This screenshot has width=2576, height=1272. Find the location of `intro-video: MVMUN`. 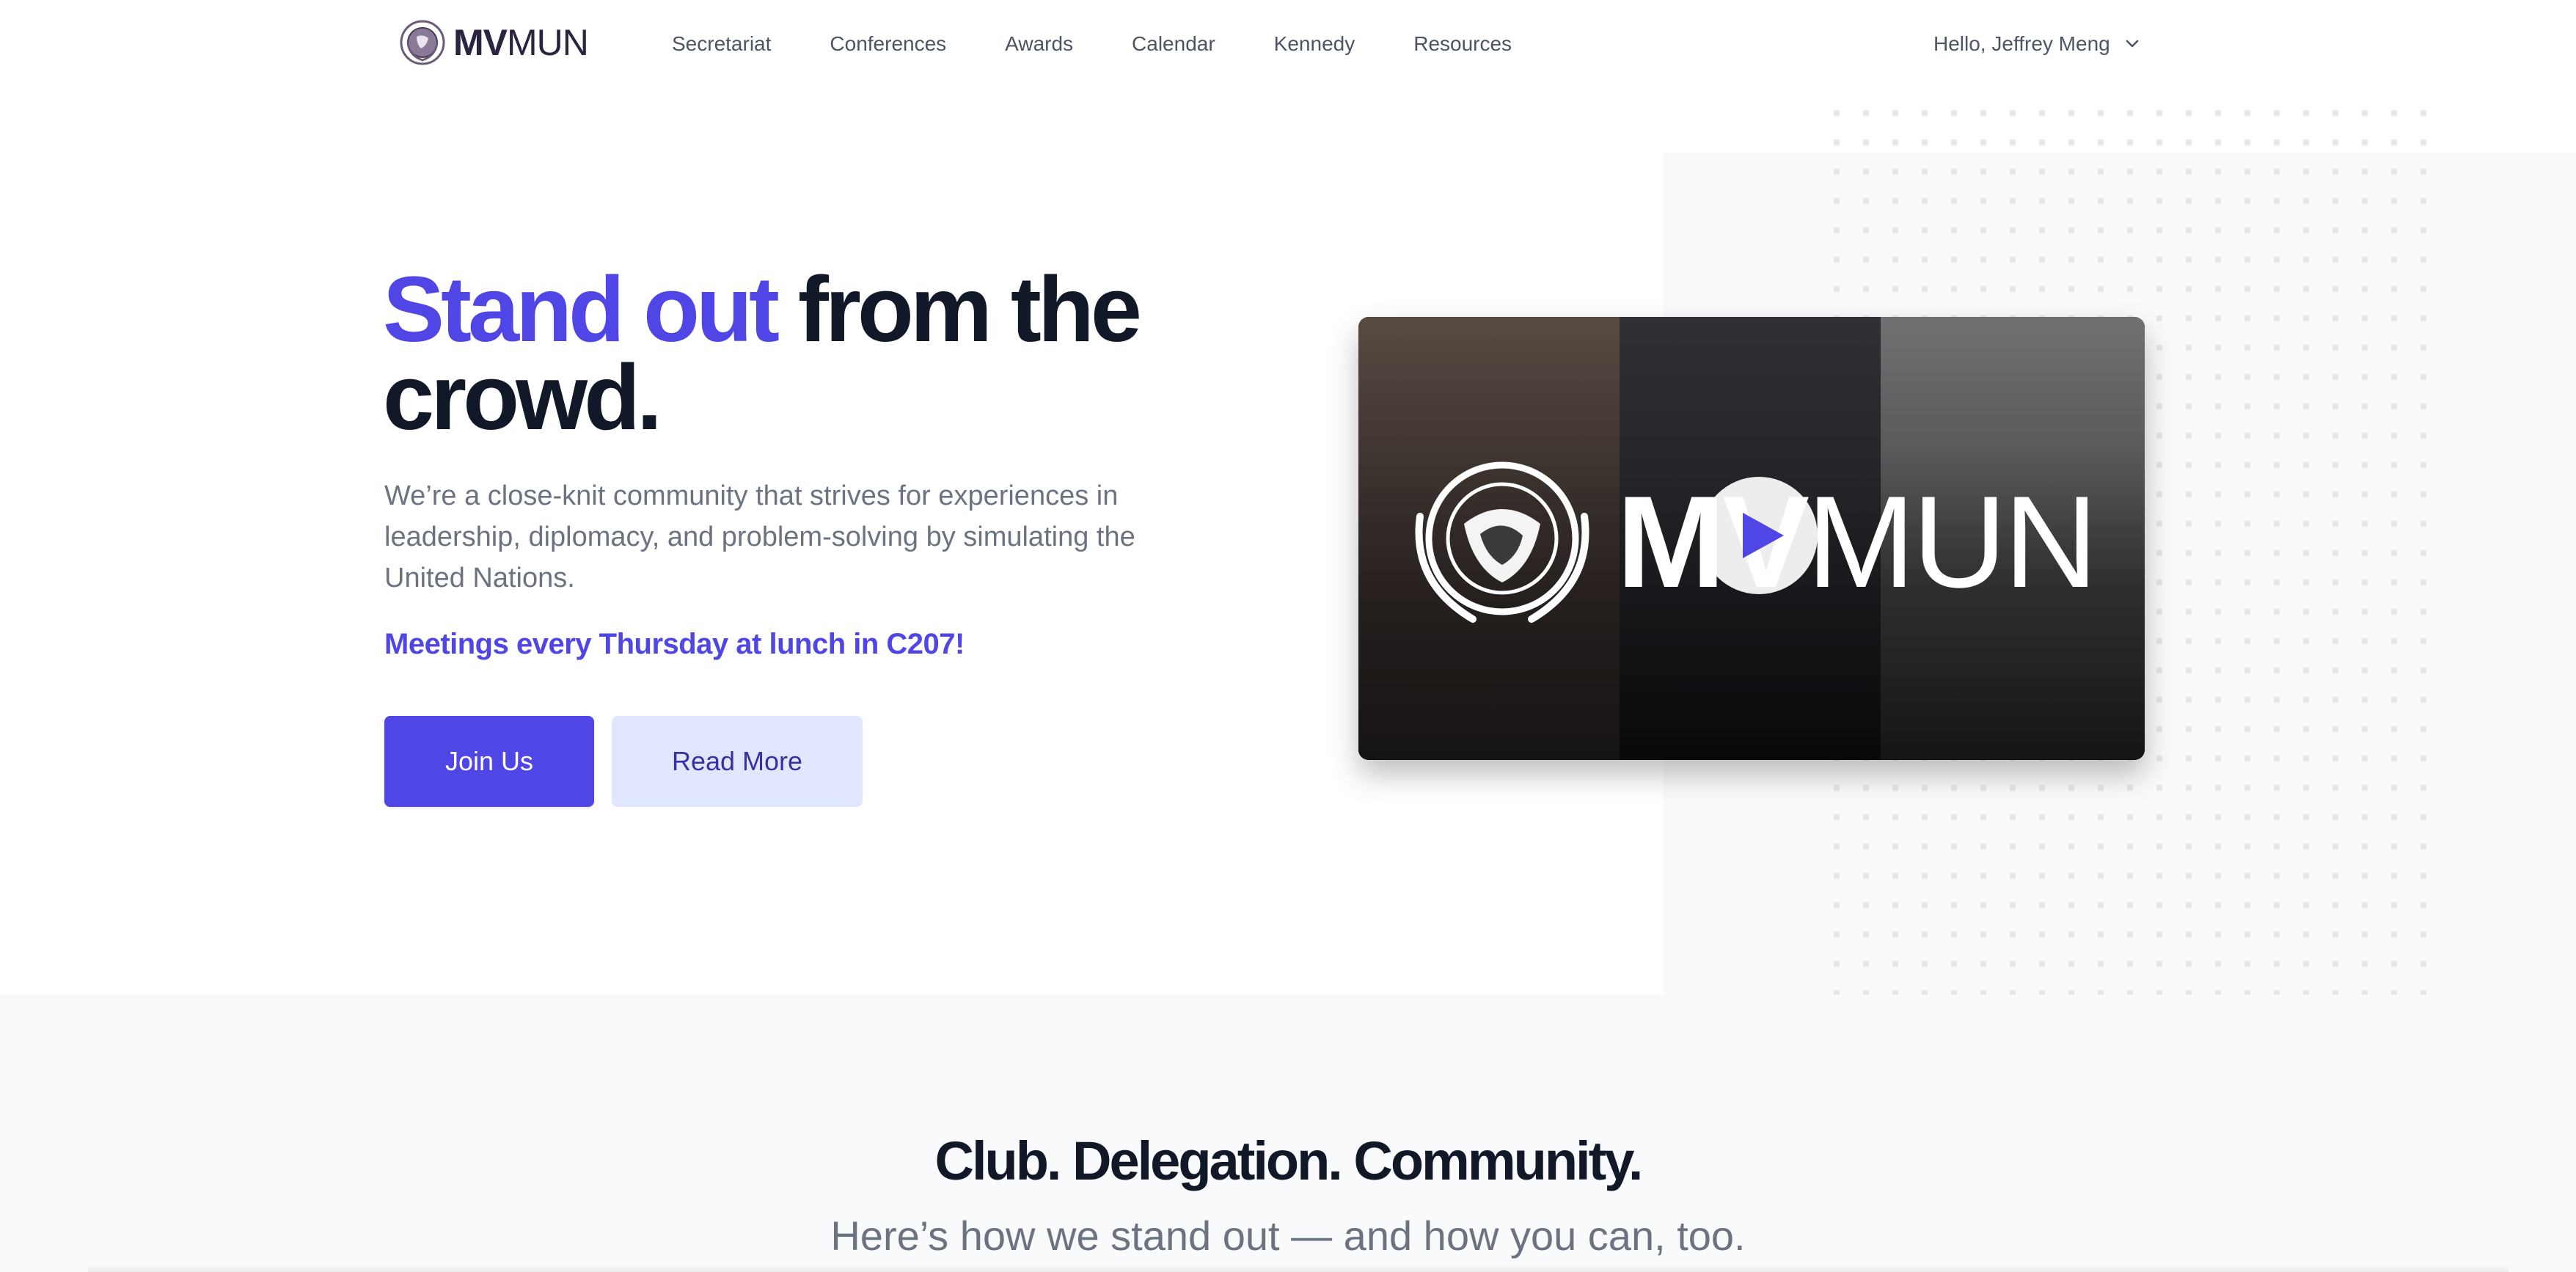

intro-video: MVMUN is located at coordinates (1751, 538).